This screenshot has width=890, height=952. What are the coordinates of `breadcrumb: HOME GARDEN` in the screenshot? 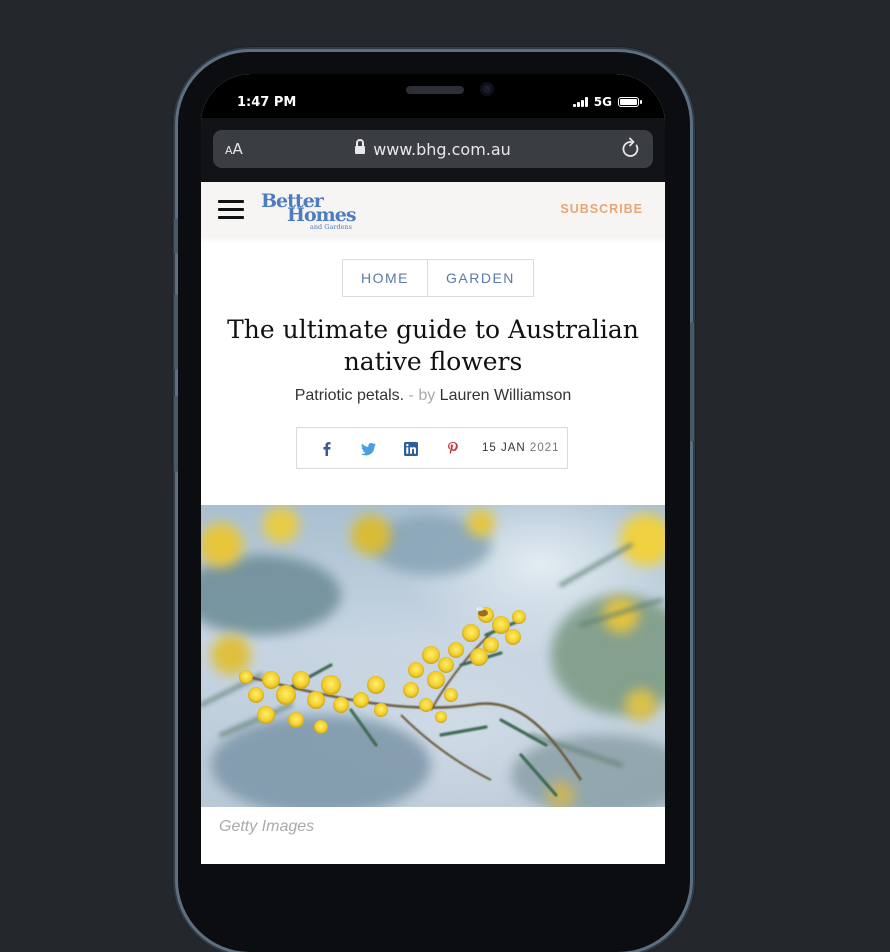 It's located at (438, 278).